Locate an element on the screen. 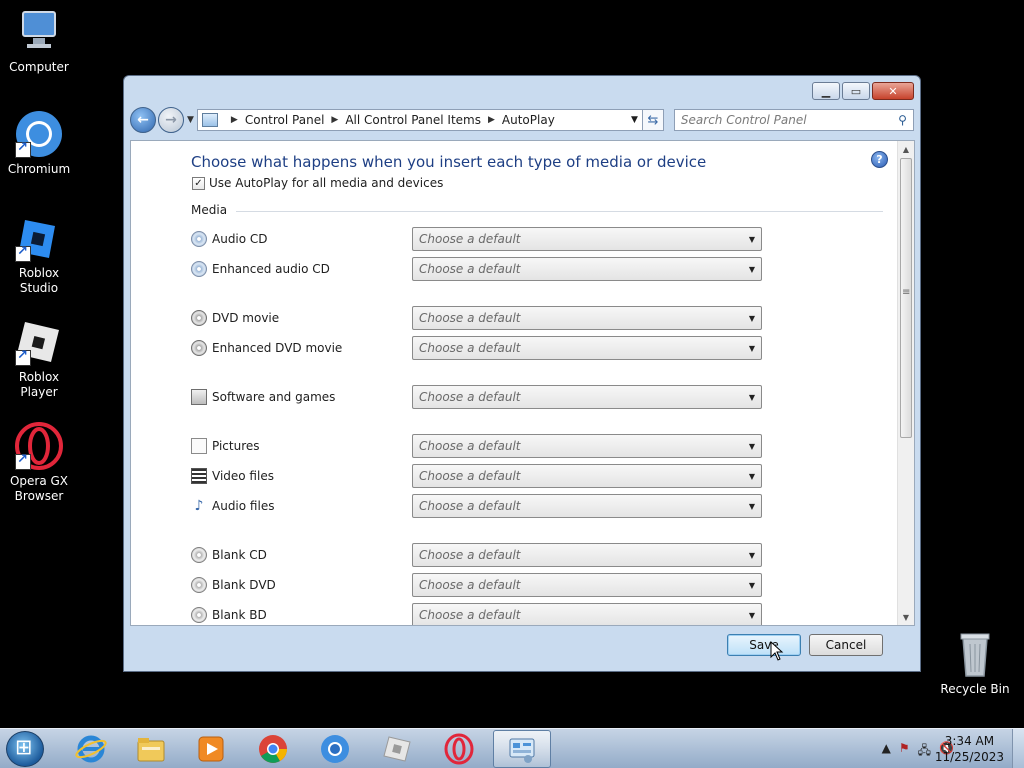 The image size is (1024, 768). media-label: Pictures is located at coordinates (236, 446).